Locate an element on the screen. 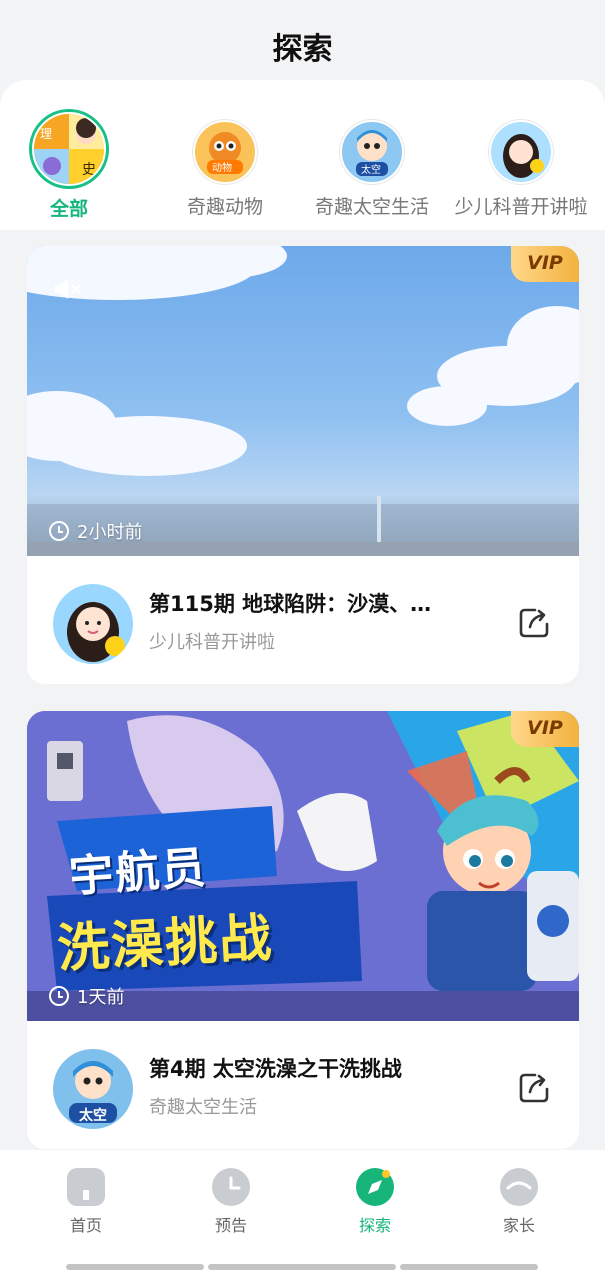 This screenshot has width=605, height=1280. video-info: 太空 第4期 太空洗澡之干洗挑战 奇趣太空生活 is located at coordinates (303, 1085).